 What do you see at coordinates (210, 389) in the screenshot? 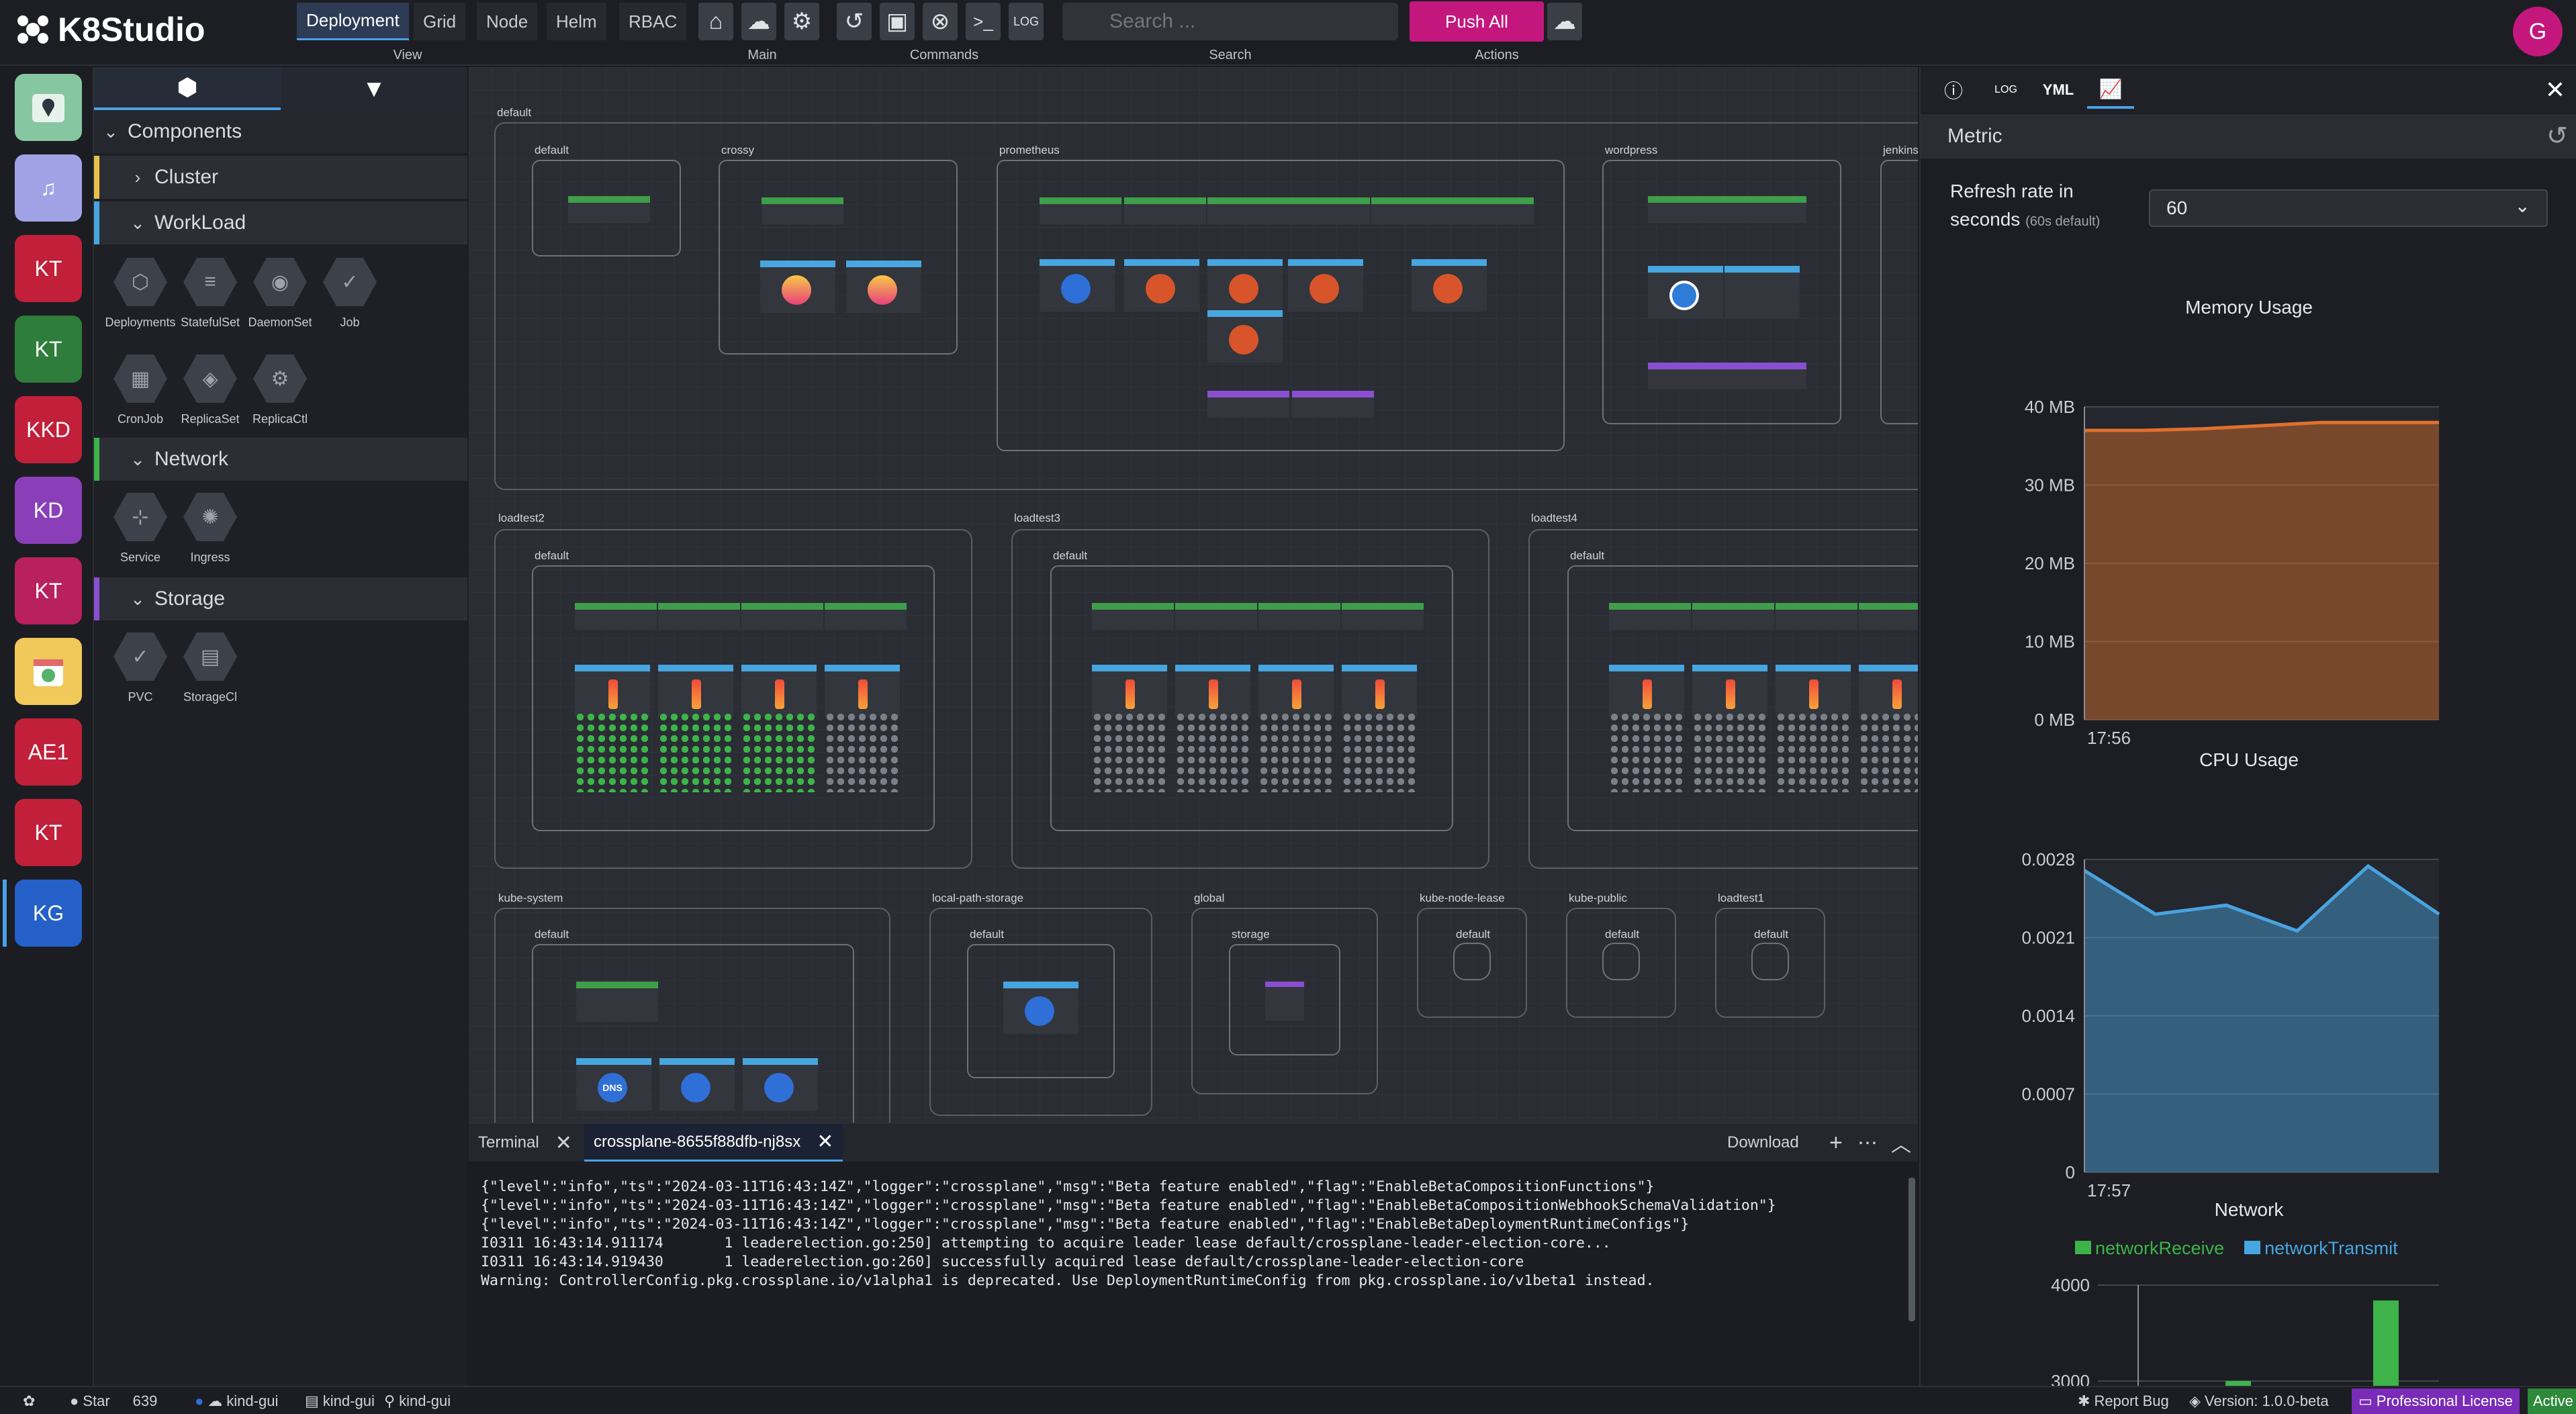
I see `kind-replicaset: ◈ ReplicaSet` at bounding box center [210, 389].